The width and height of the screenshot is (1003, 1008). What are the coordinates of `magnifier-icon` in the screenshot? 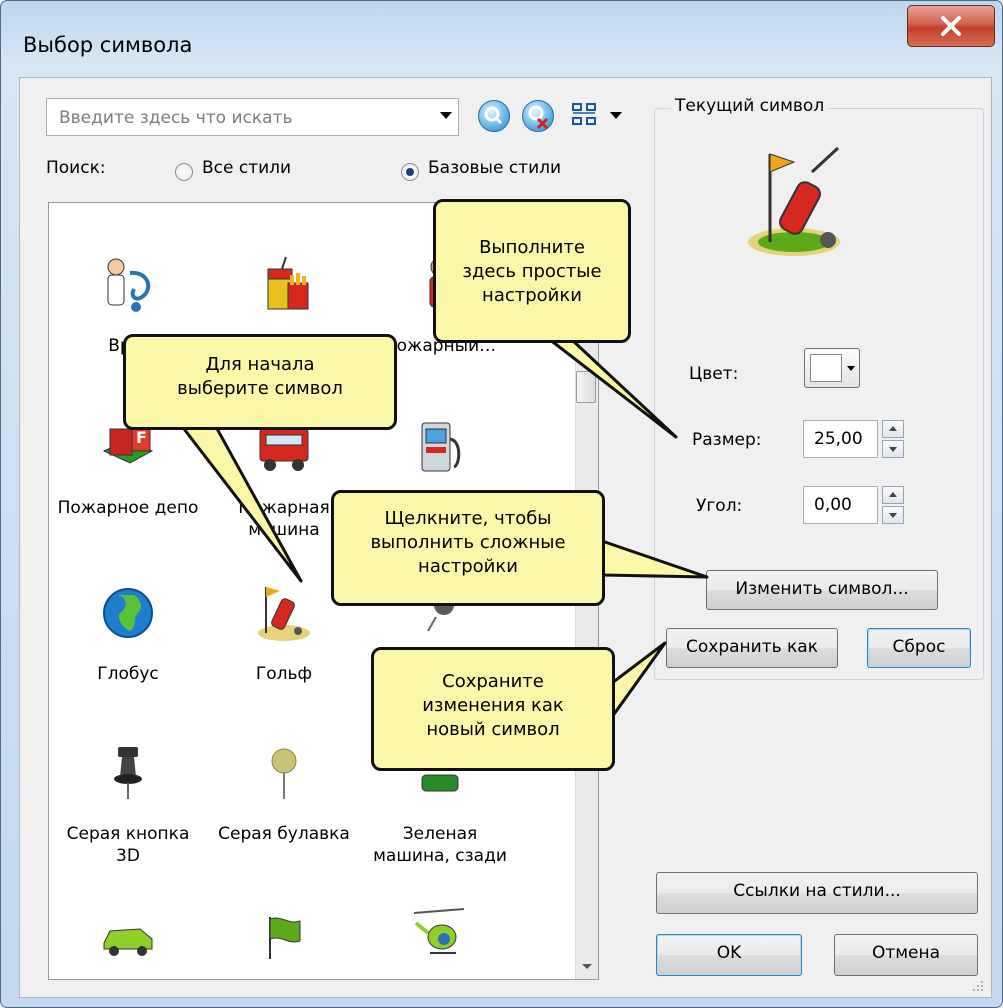 It's located at (493, 115).